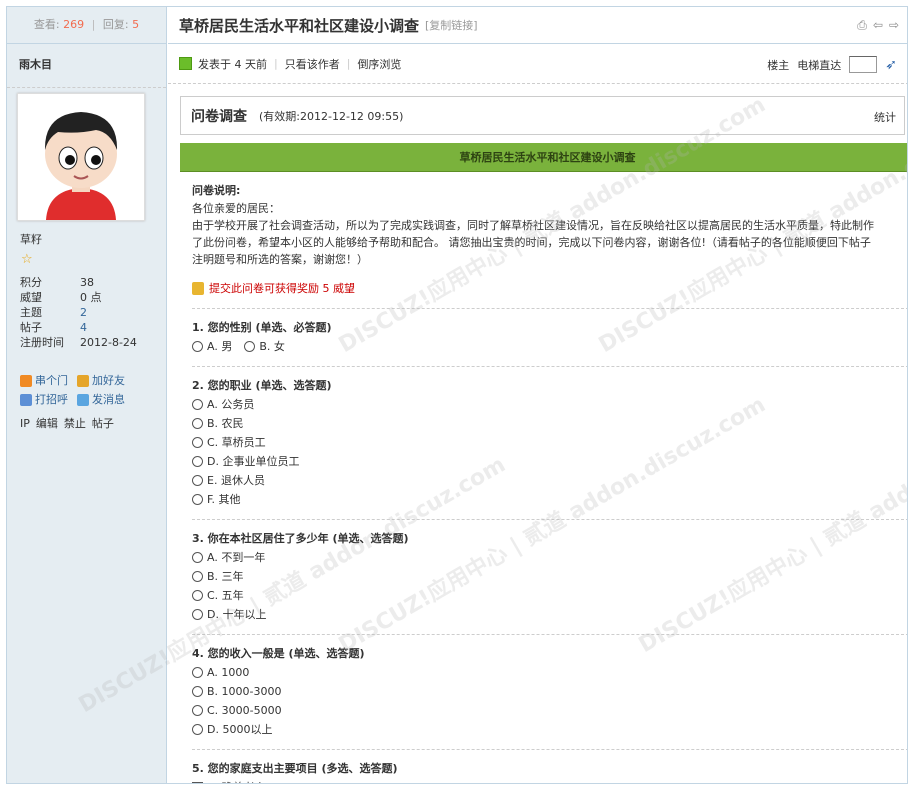  I want to click on answer-option: B. 女, so click(264, 346).